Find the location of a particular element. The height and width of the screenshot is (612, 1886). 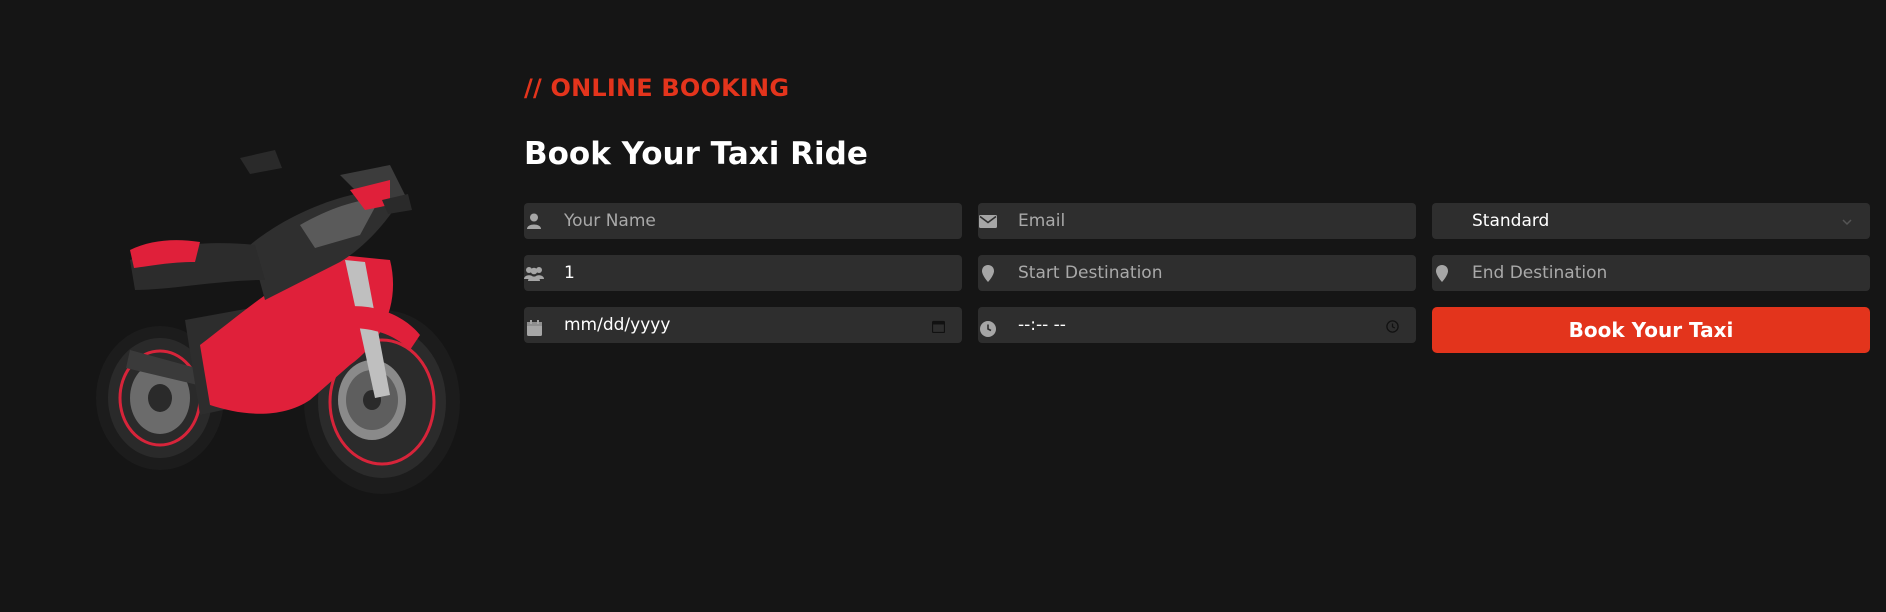

time-value: --:-- -- is located at coordinates (1042, 325).